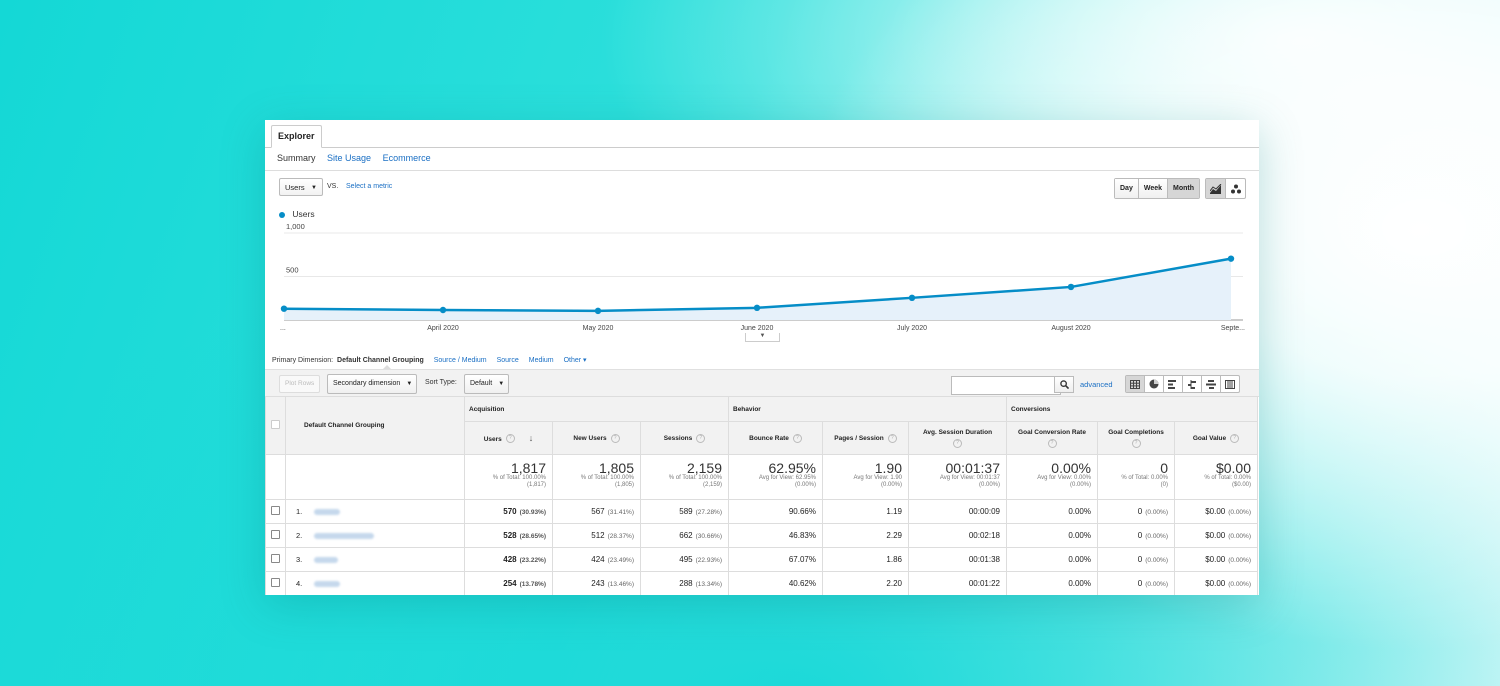 The width and height of the screenshot is (1500, 686). Describe the element at coordinates (407, 158) in the screenshot. I see `subtab-ecommerce: Ecommerce` at that location.